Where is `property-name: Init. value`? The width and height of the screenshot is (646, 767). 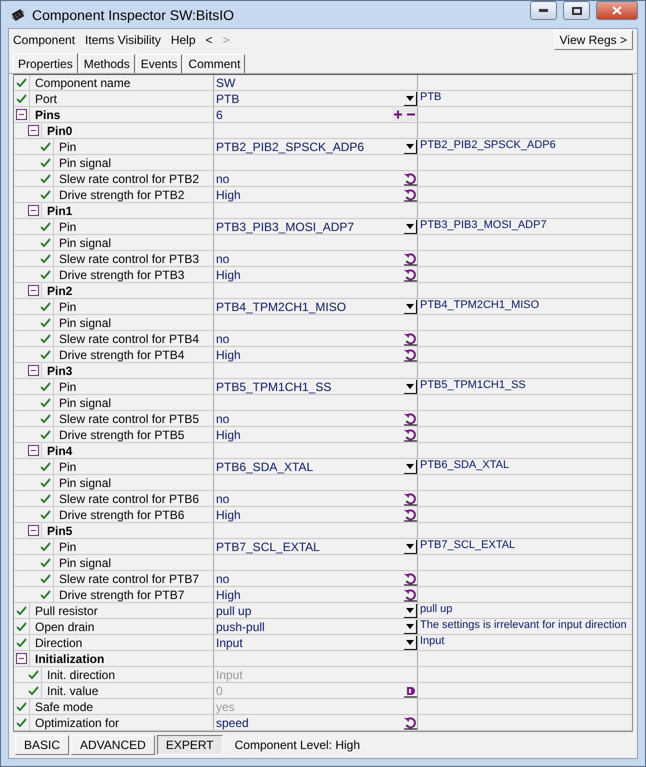 property-name: Init. value is located at coordinates (72, 691).